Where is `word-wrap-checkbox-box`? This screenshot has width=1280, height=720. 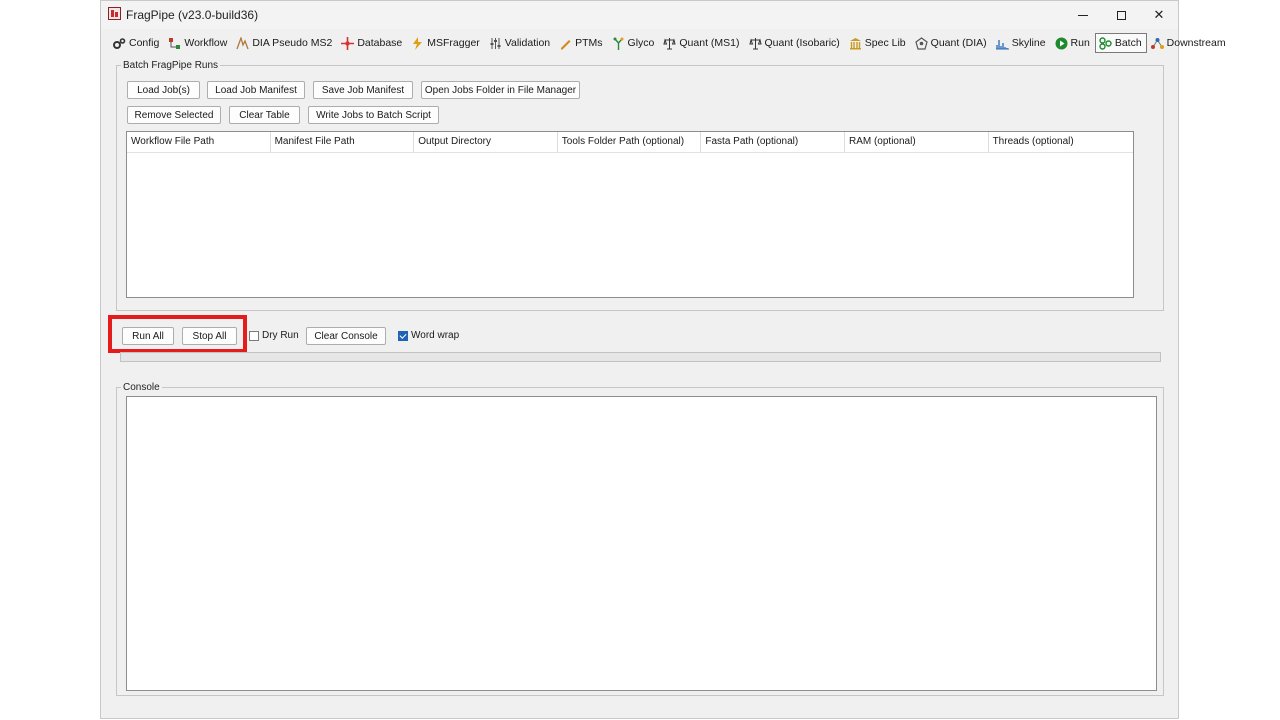
word-wrap-checkbox-box is located at coordinates (403, 335).